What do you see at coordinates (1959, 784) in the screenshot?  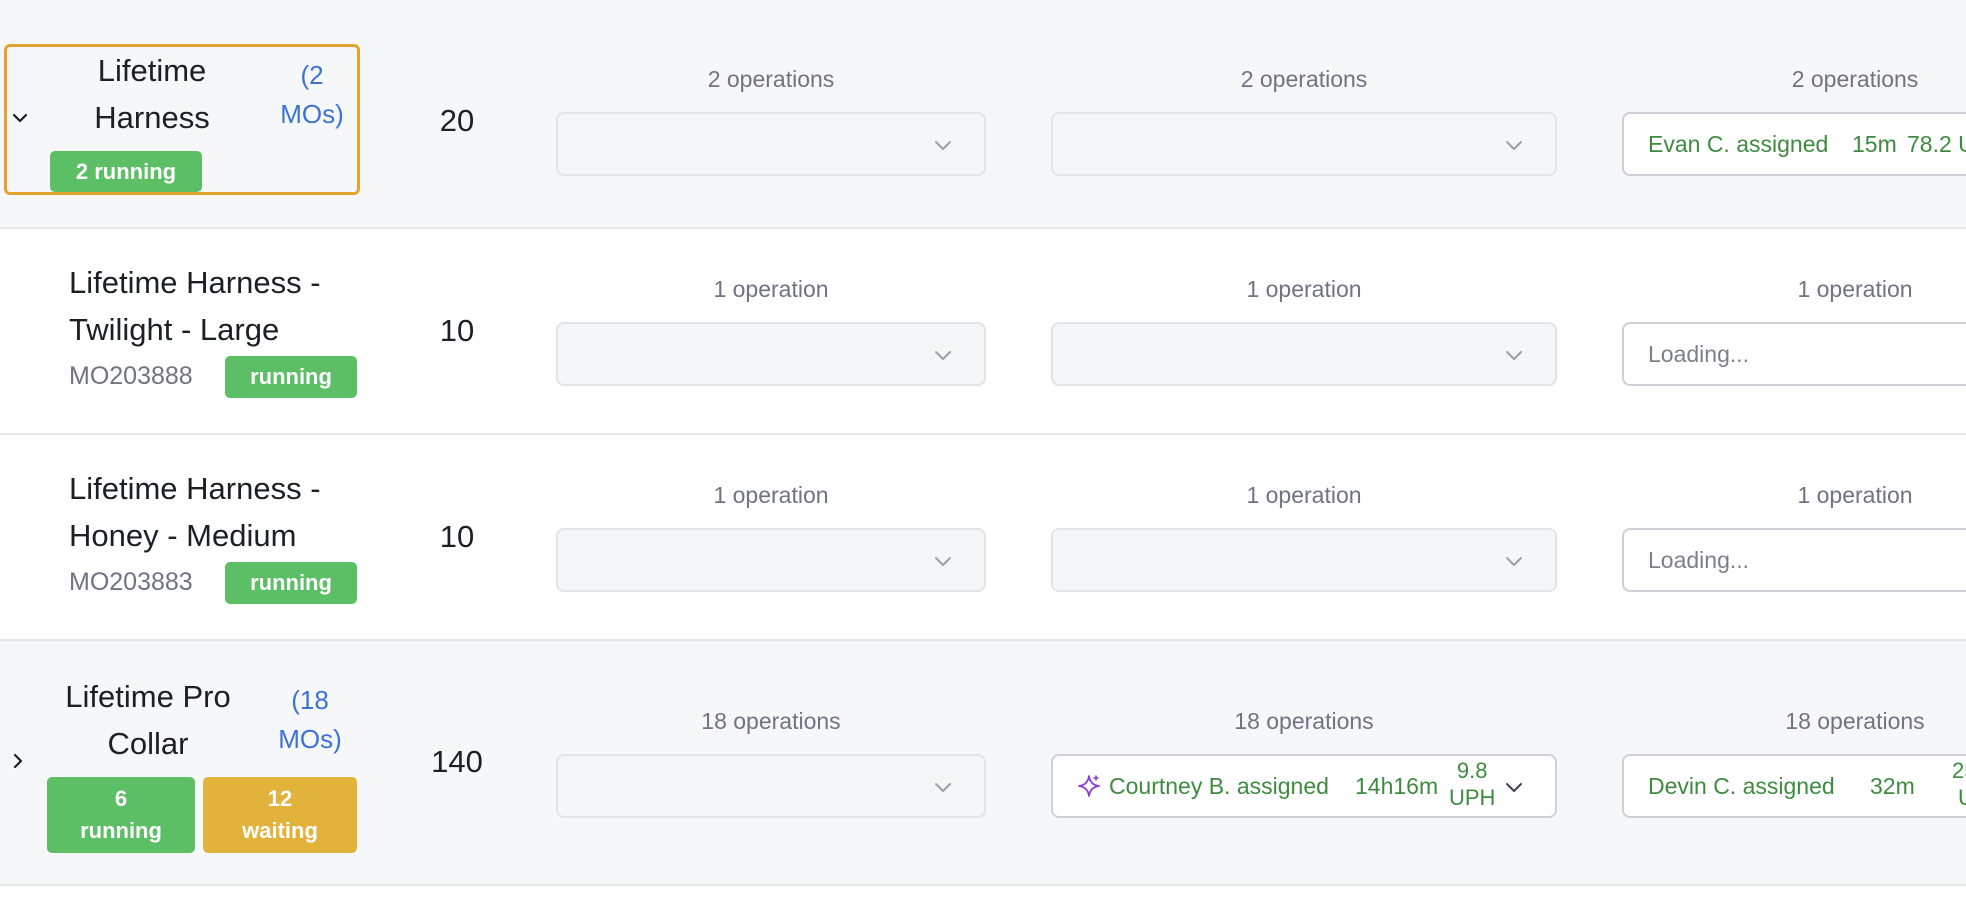 I see `uph-label: 25 U` at bounding box center [1959, 784].